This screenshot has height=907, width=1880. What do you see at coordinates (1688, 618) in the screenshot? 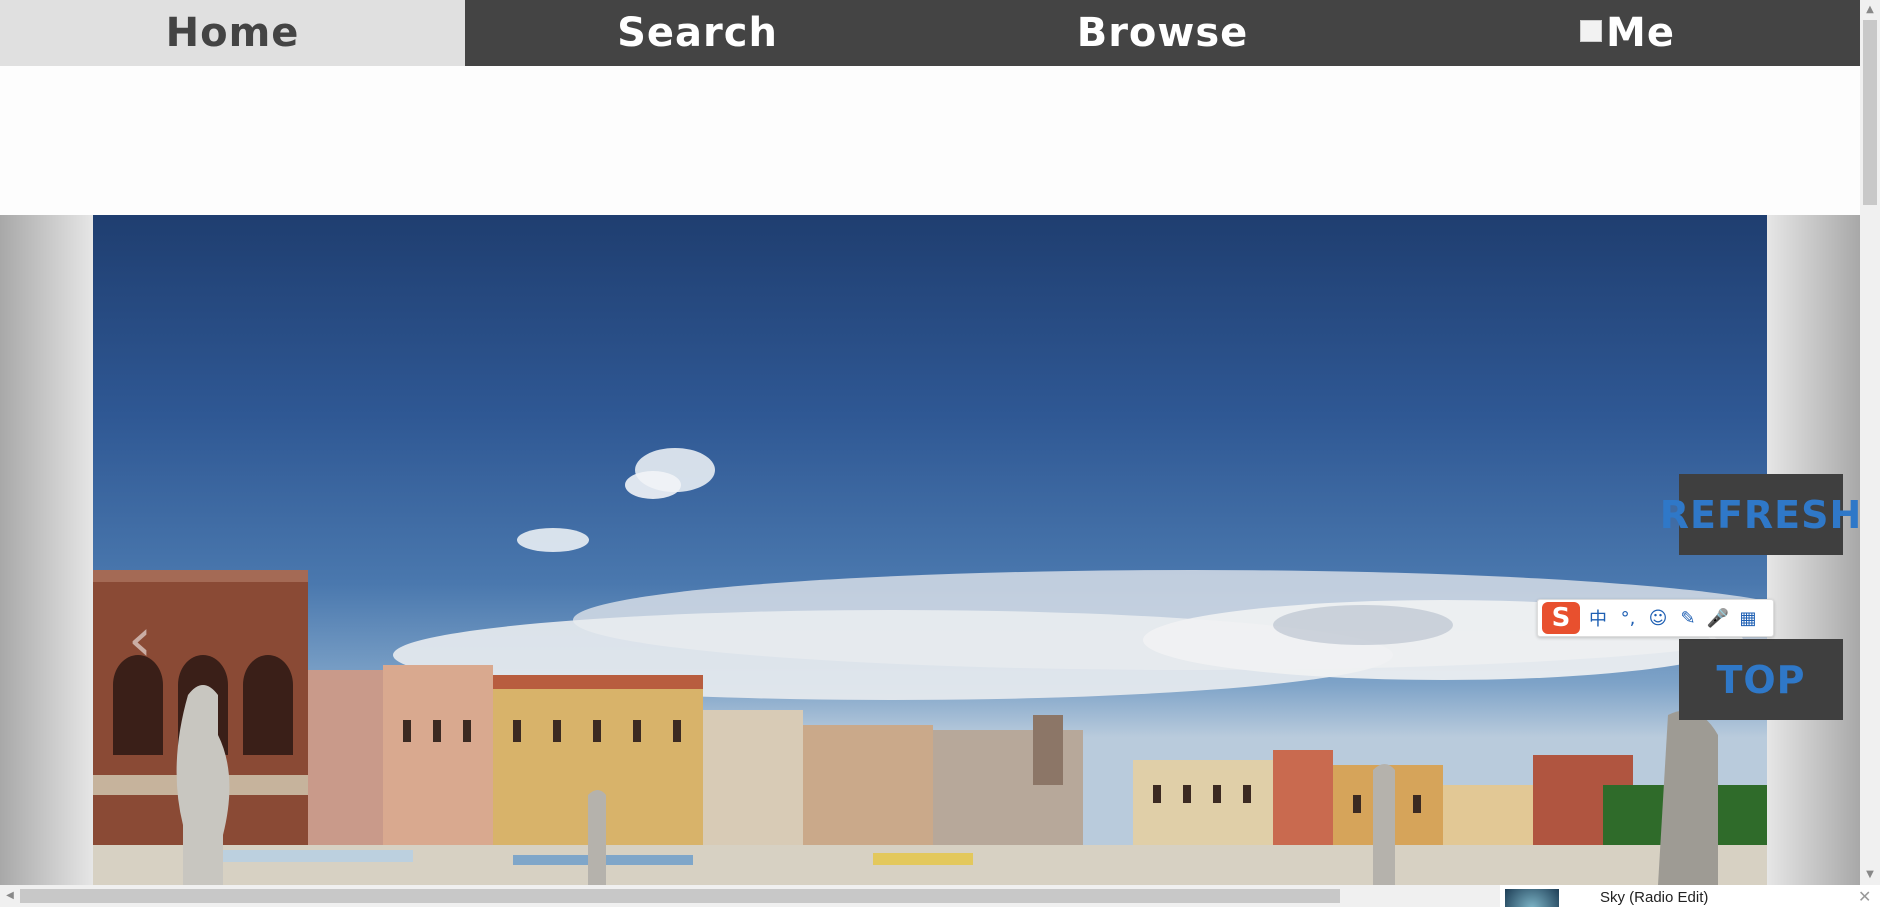
I see `handwriting-icon: ✎` at bounding box center [1688, 618].